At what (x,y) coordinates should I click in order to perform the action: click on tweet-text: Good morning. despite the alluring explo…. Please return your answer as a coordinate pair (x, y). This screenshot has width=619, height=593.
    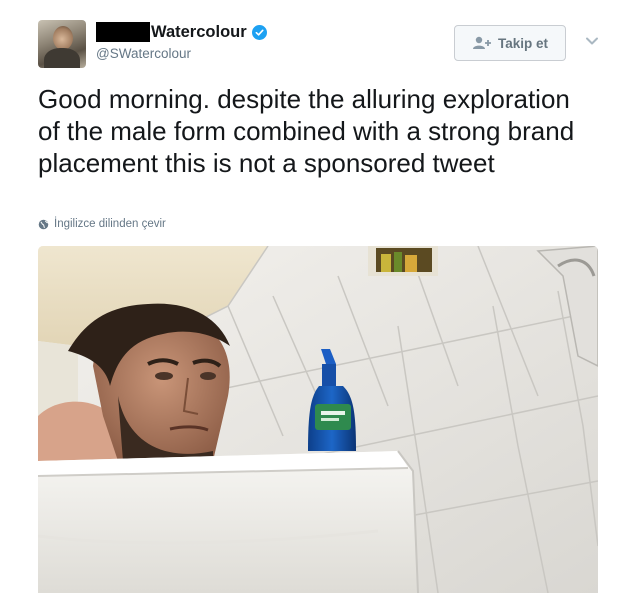
    Looking at the image, I should click on (306, 131).